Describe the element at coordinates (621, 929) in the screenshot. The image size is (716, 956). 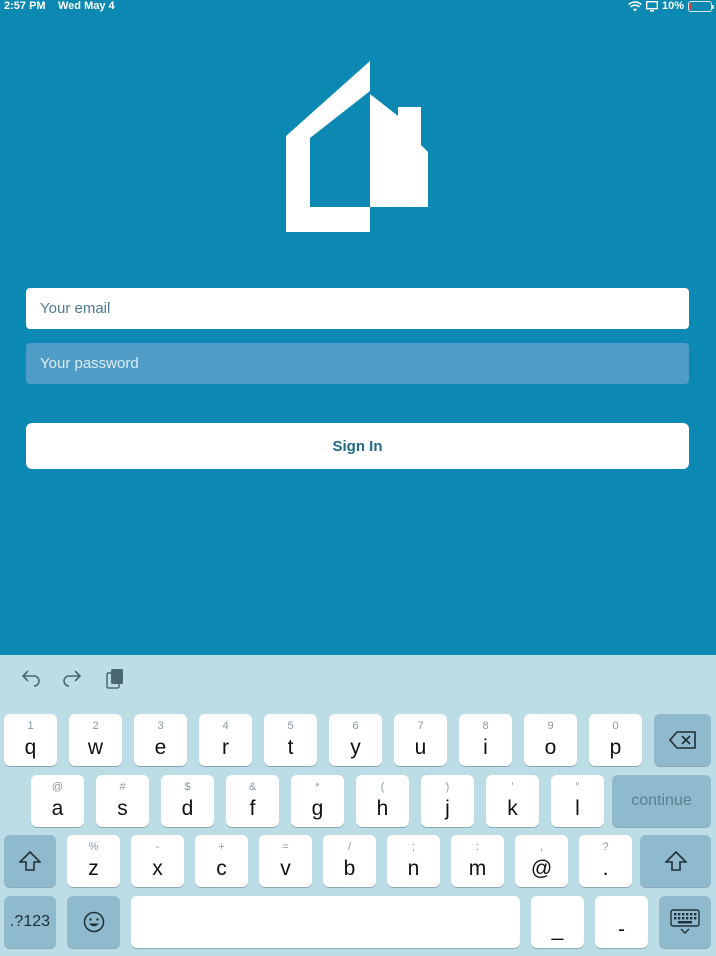
I see `dash-label: -` at that location.